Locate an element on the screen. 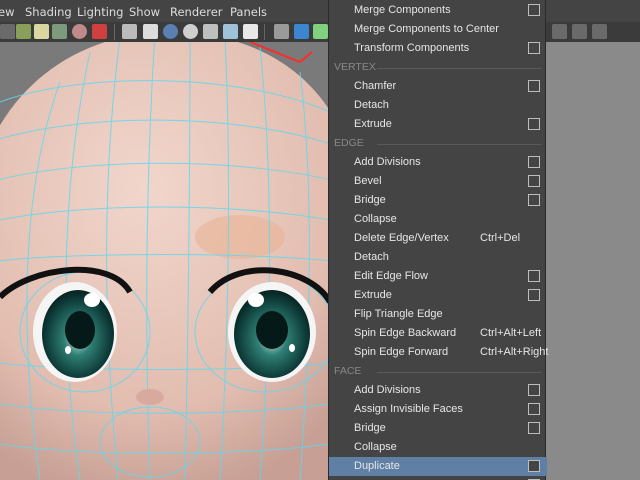 The height and width of the screenshot is (480, 640). share-icon is located at coordinates (599, 31).